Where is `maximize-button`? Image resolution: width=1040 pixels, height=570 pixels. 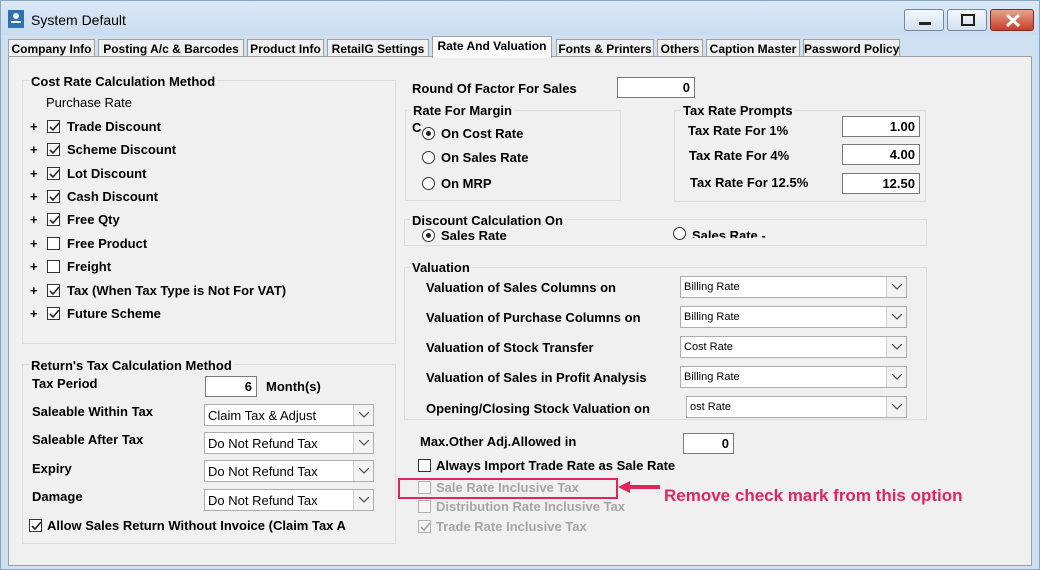
maximize-button is located at coordinates (967, 20).